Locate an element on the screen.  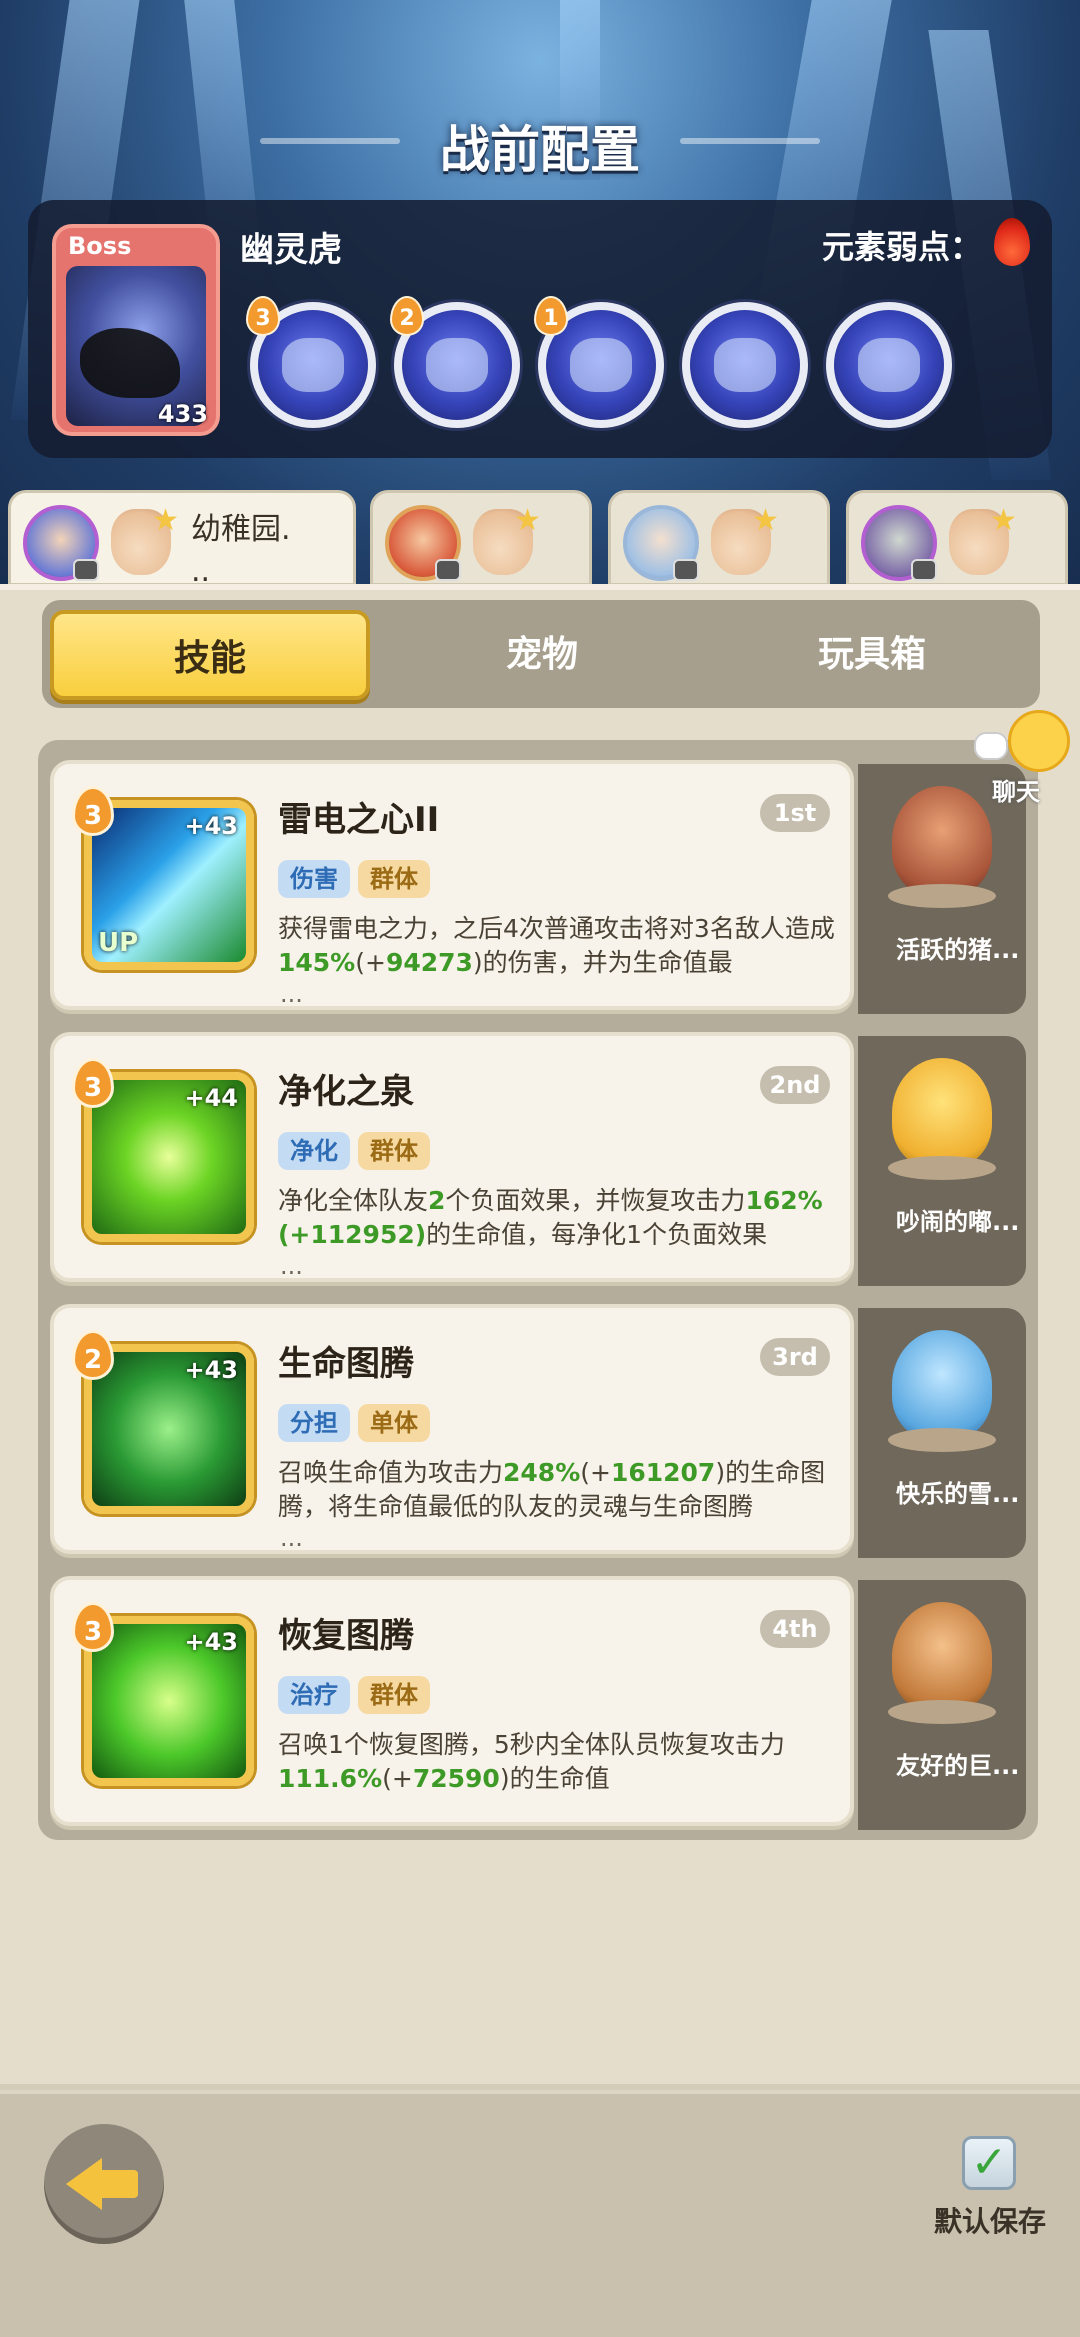
desc-text: 个负面效果，并恢复攻击力 is located at coordinates (595, 1200).